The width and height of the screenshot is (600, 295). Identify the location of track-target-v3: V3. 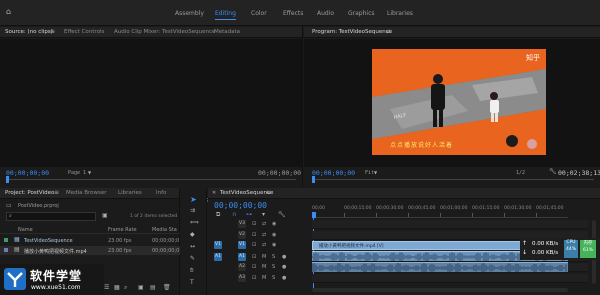
(242, 224).